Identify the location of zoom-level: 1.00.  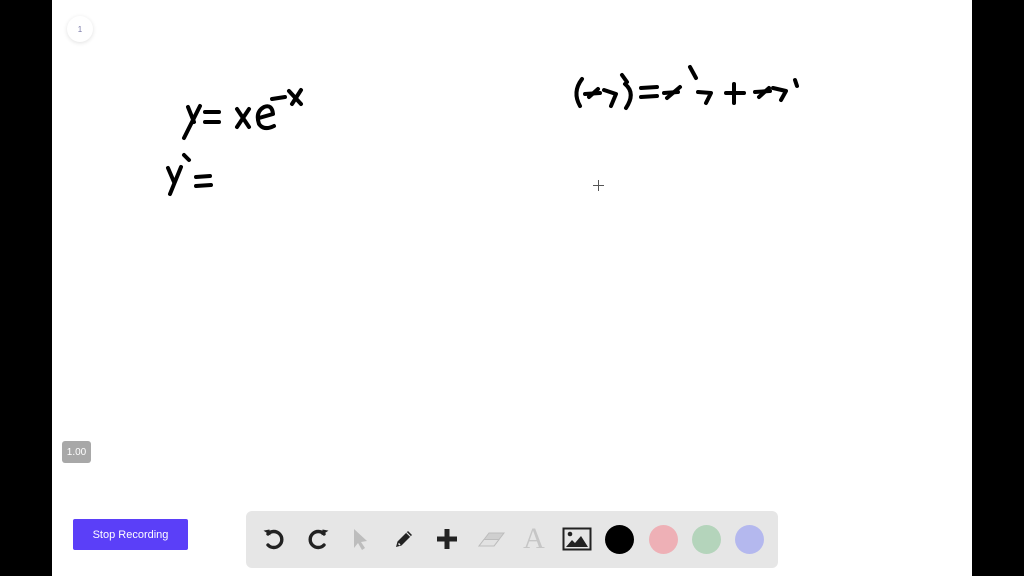
(76, 452).